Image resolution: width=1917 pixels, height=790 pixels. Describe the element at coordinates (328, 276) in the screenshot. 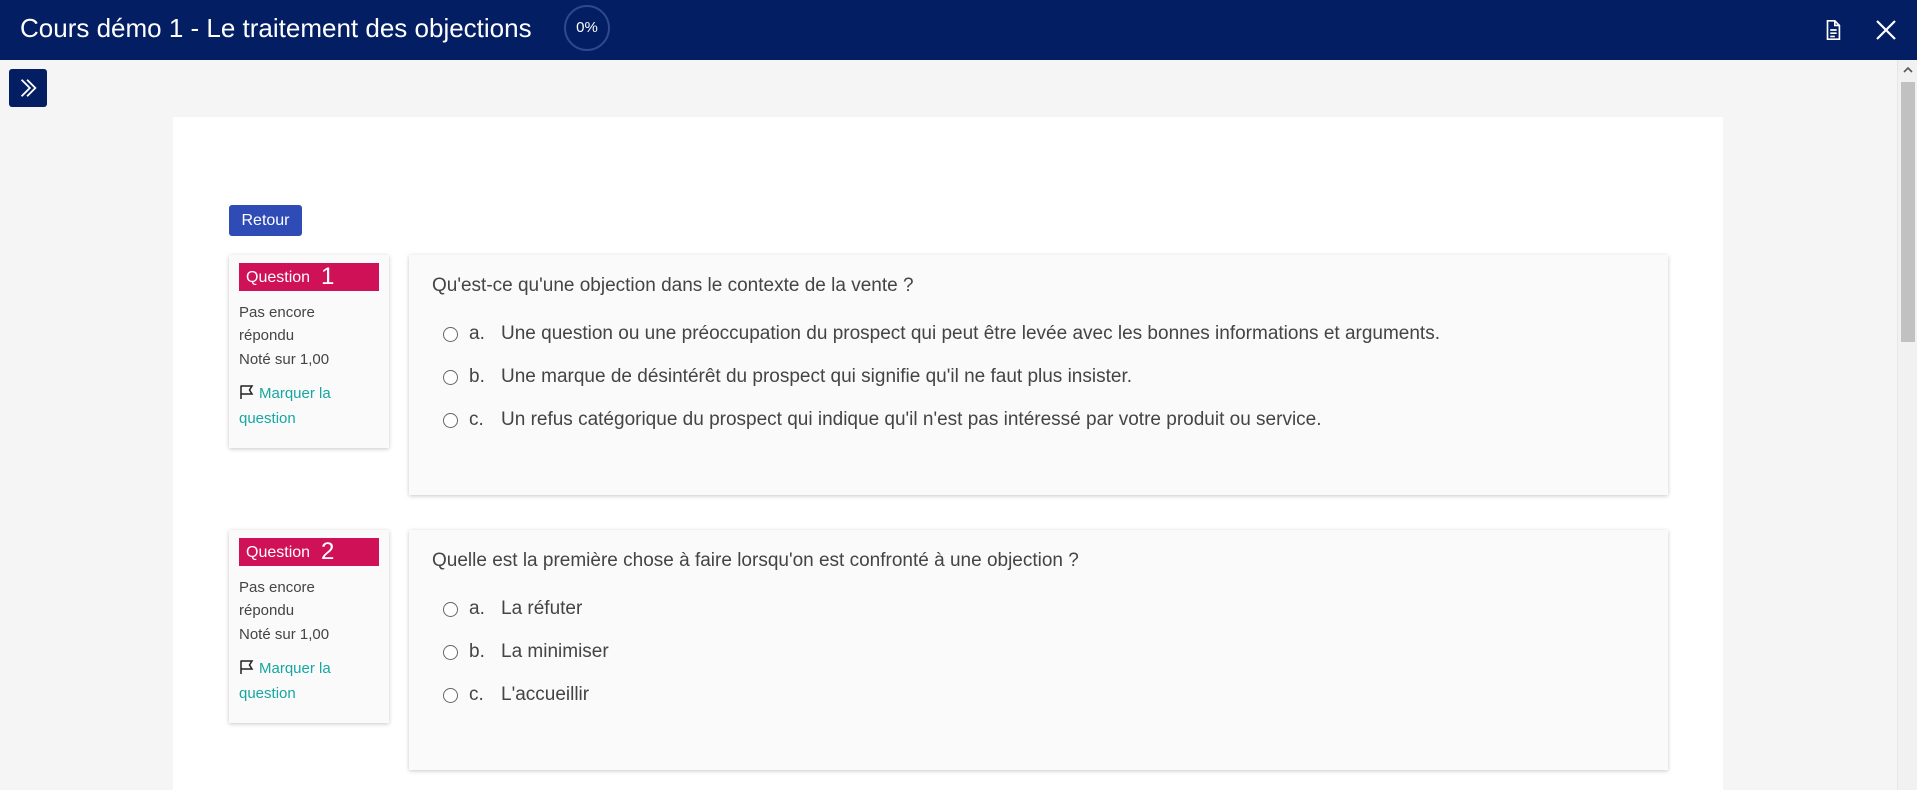

I see `question-number: 1` at that location.